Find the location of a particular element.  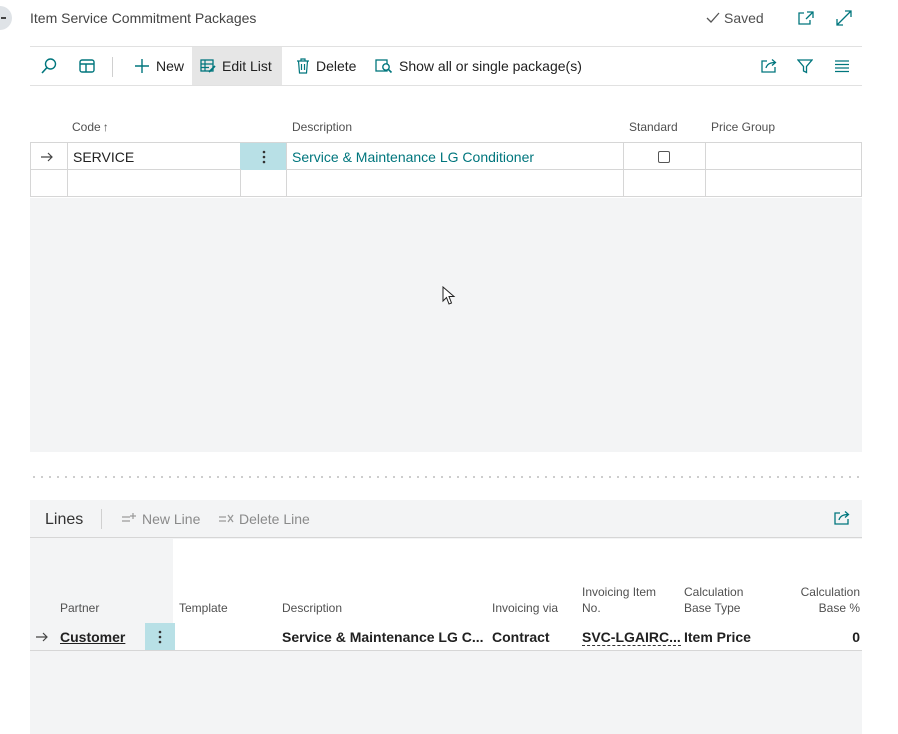

layout-icon is located at coordinates (87, 66).